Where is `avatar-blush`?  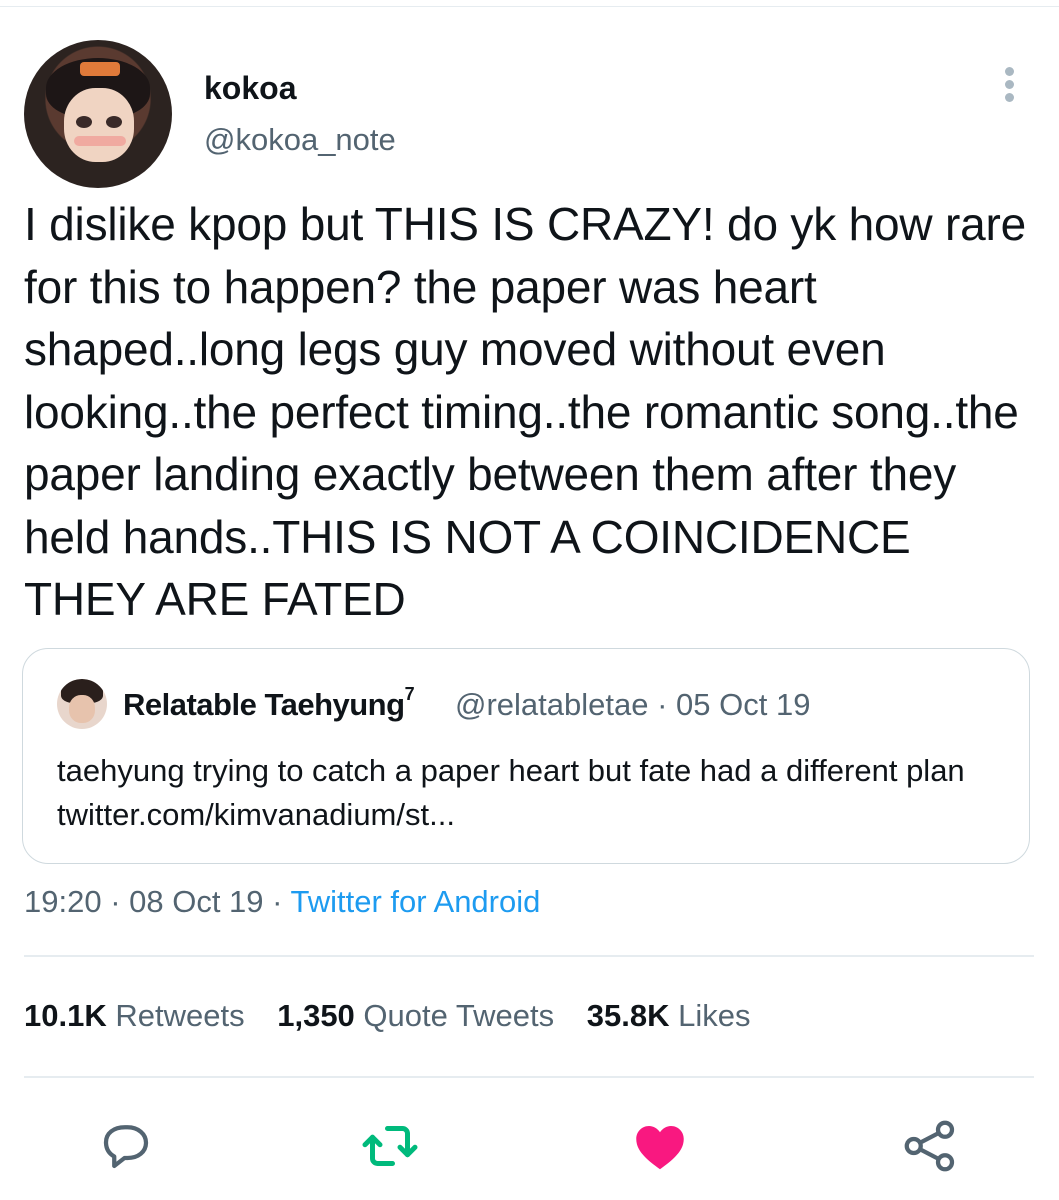
avatar-blush is located at coordinates (100, 141).